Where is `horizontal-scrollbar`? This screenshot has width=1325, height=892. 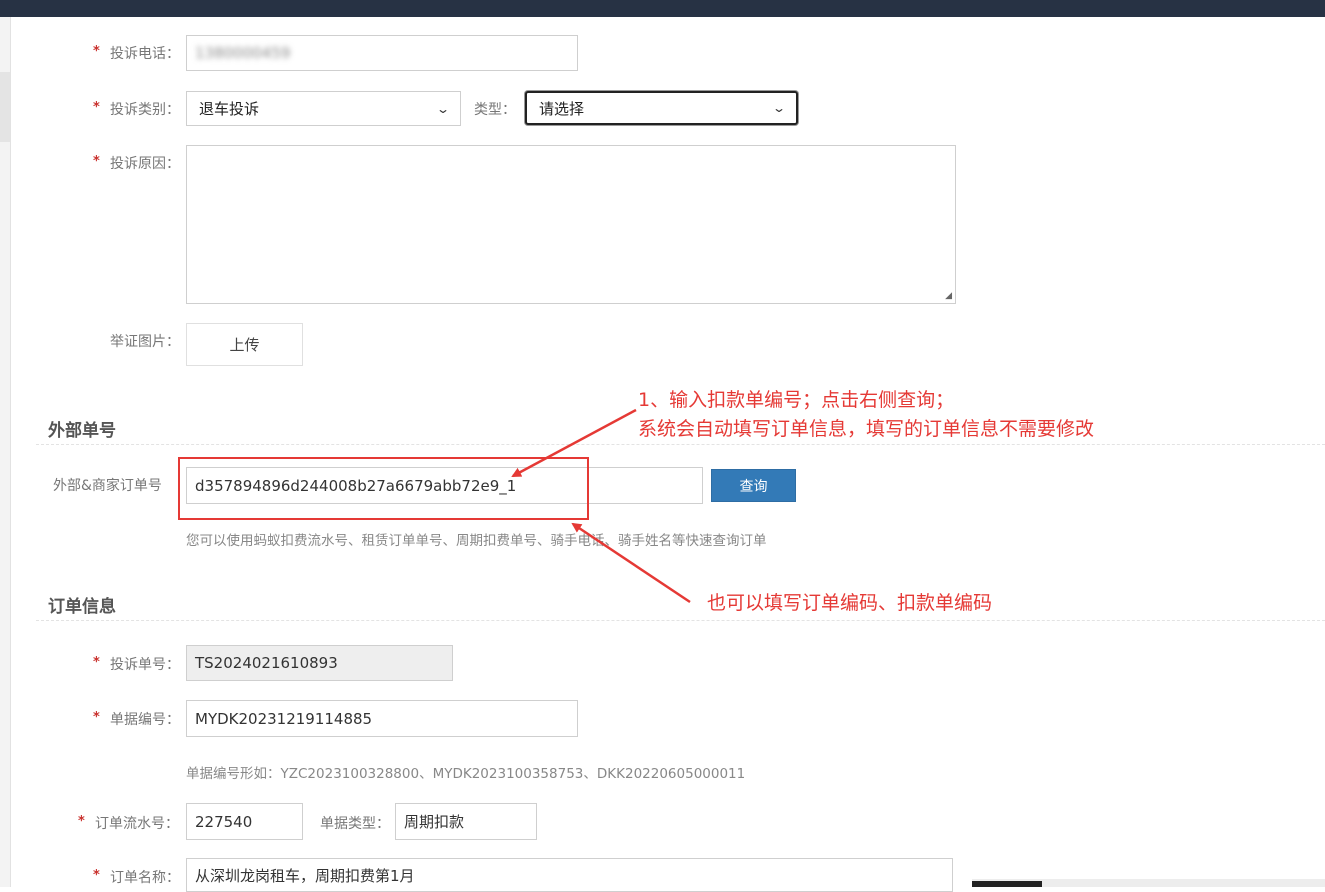 horizontal-scrollbar is located at coordinates (1148, 883).